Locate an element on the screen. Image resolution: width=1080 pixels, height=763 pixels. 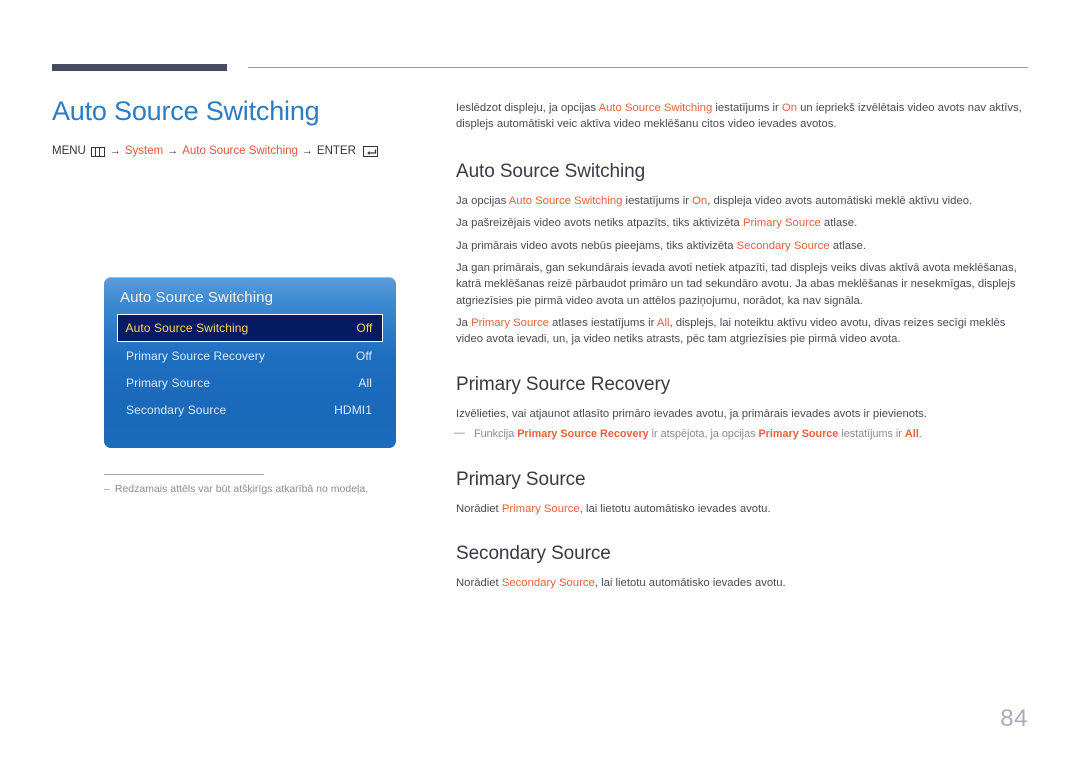
para-text-b: atlases iestatījums ir is located at coordinates (602, 323).